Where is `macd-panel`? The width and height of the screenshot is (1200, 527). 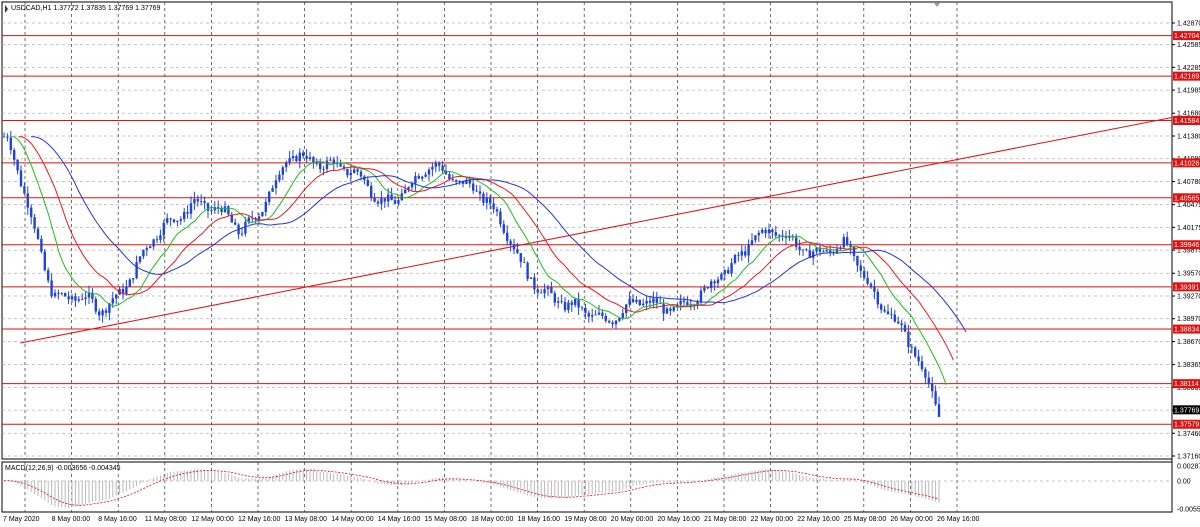
macd-panel is located at coordinates (587, 487).